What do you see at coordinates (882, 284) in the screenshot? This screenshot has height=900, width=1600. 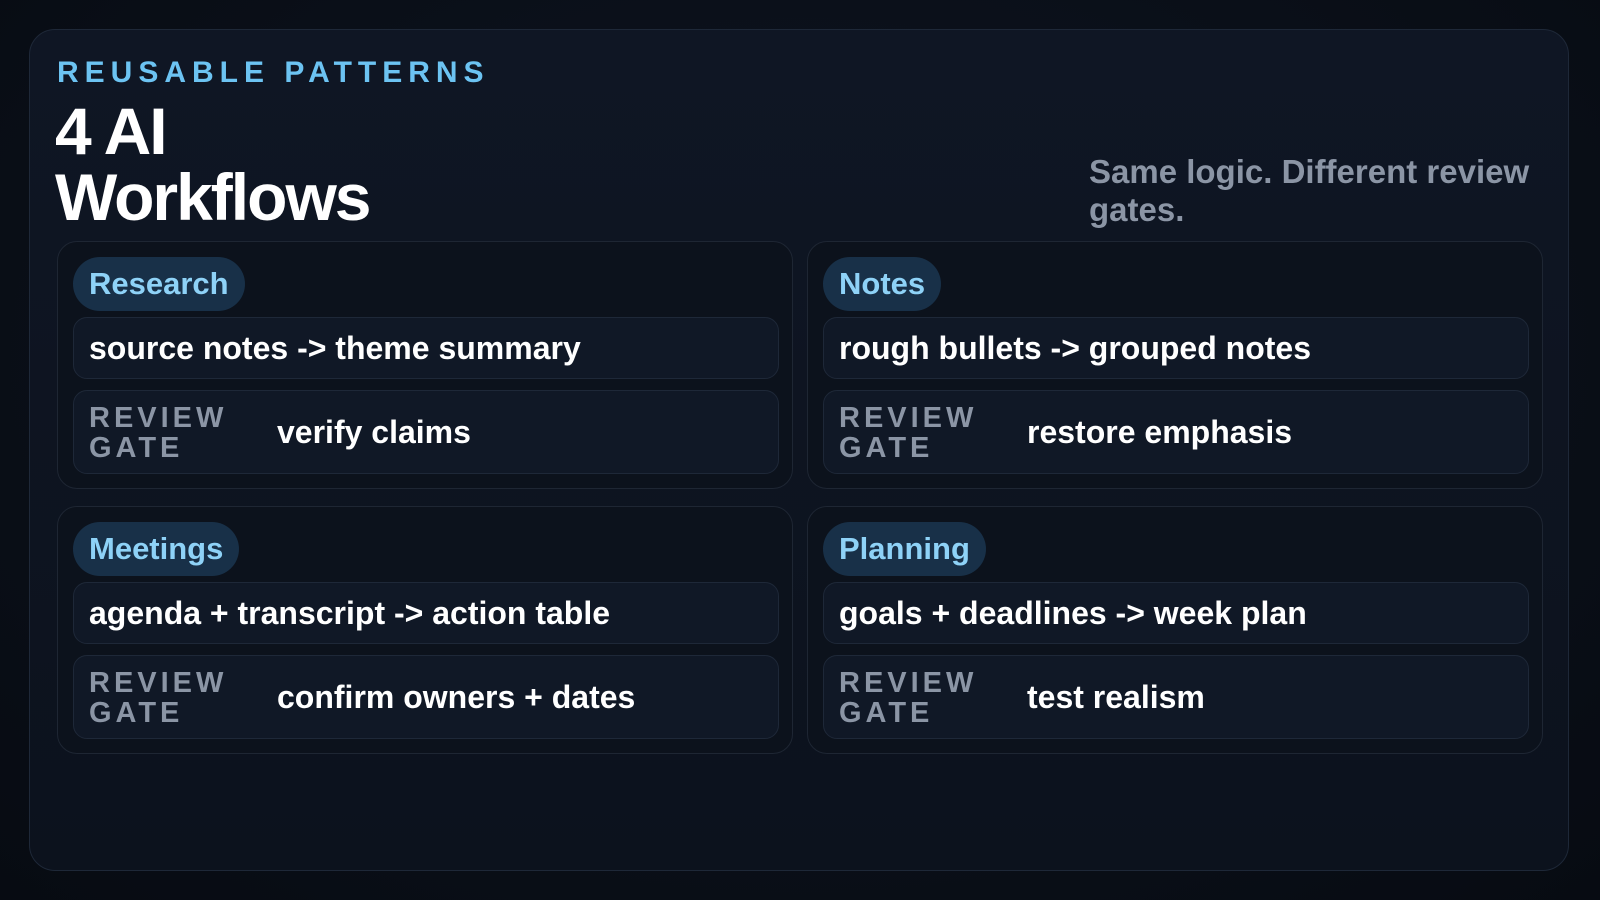 I see `workflow-tag: Notes` at bounding box center [882, 284].